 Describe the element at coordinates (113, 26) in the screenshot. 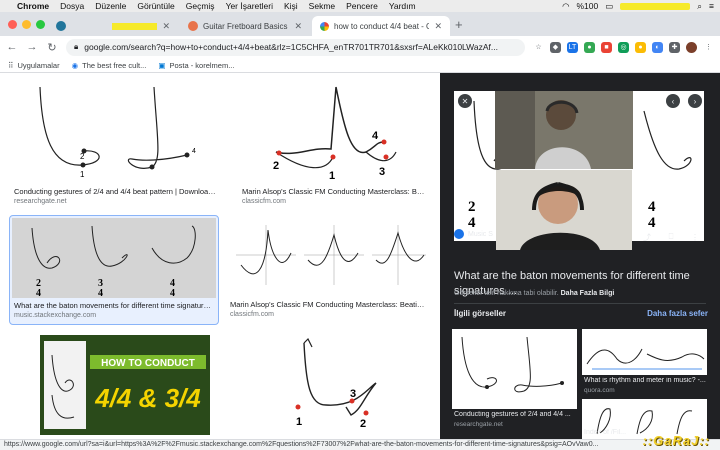

I see `tab-wordpress: ✕` at that location.